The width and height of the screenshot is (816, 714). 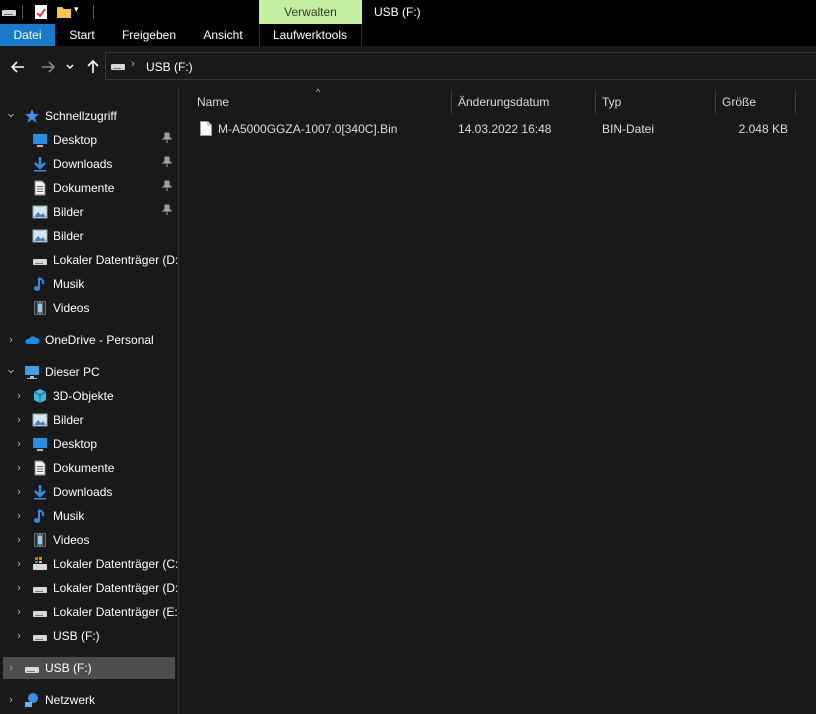 What do you see at coordinates (89, 236) in the screenshot?
I see `sidebar-item-quick-4: Bilder` at bounding box center [89, 236].